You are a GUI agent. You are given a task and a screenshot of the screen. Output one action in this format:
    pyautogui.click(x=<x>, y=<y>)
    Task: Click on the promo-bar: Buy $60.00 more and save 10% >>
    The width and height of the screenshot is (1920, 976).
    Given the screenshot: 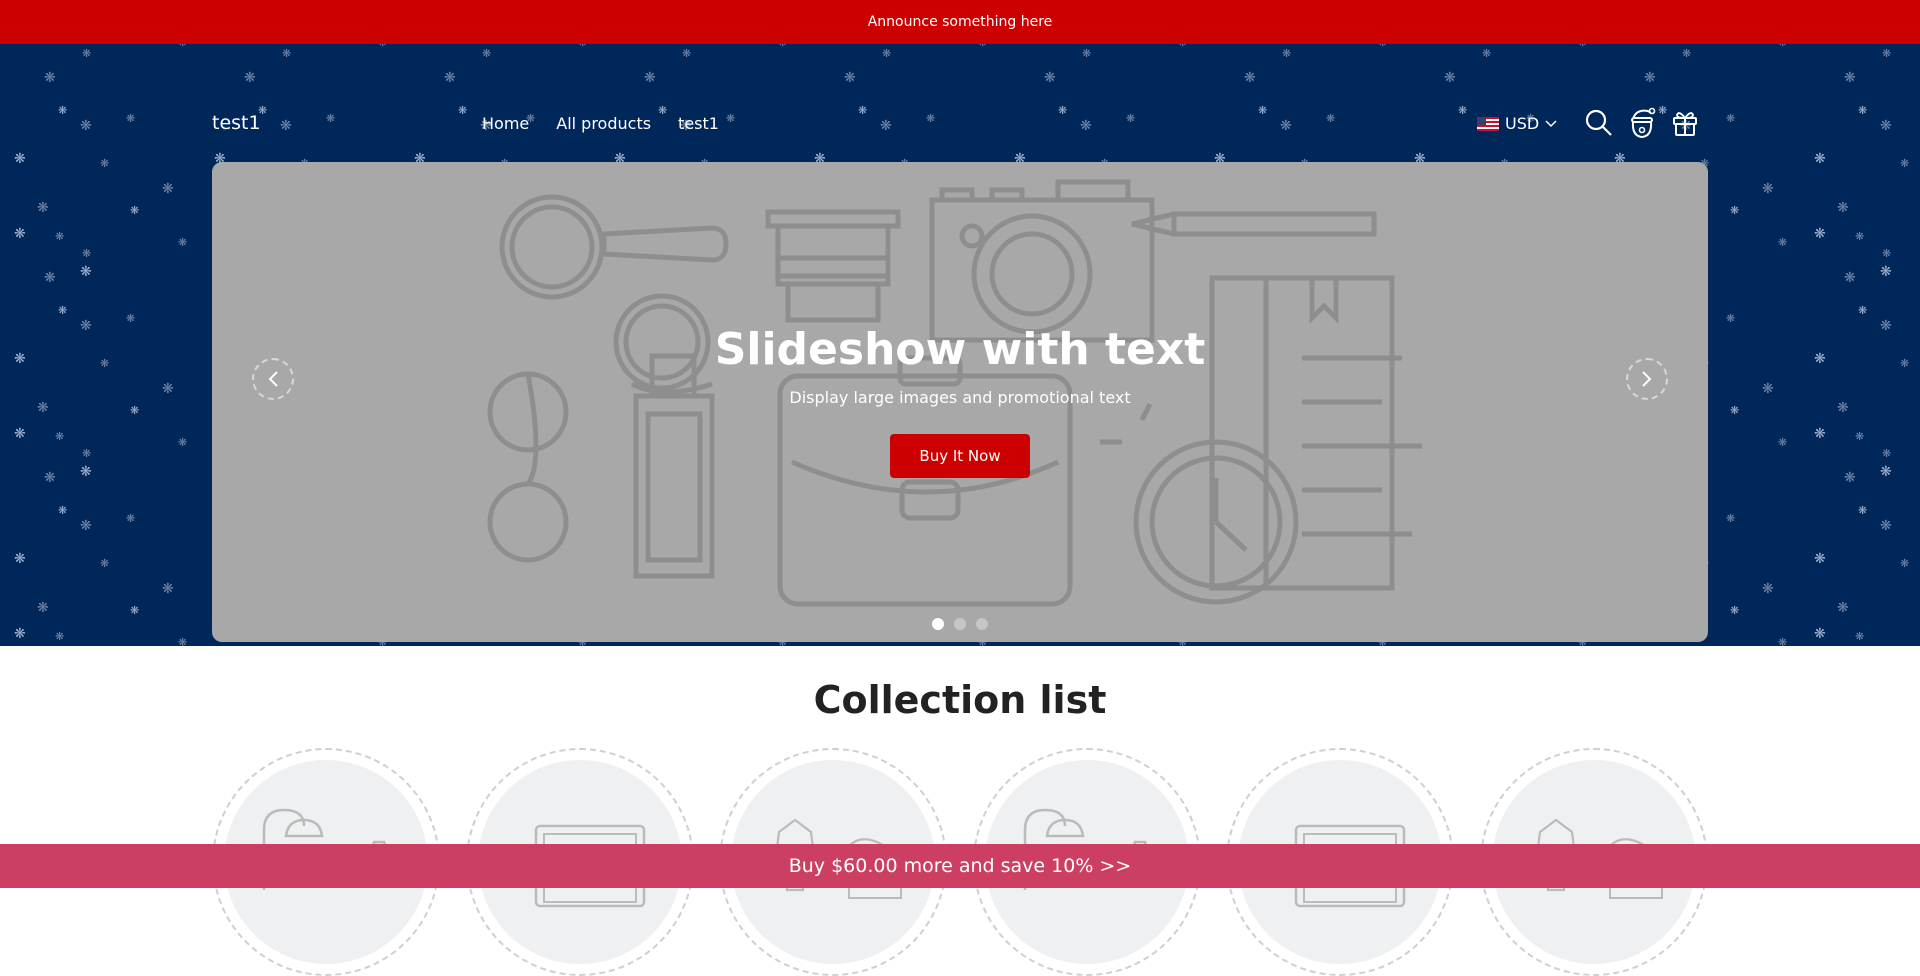 What is the action you would take?
    pyautogui.click(x=960, y=866)
    